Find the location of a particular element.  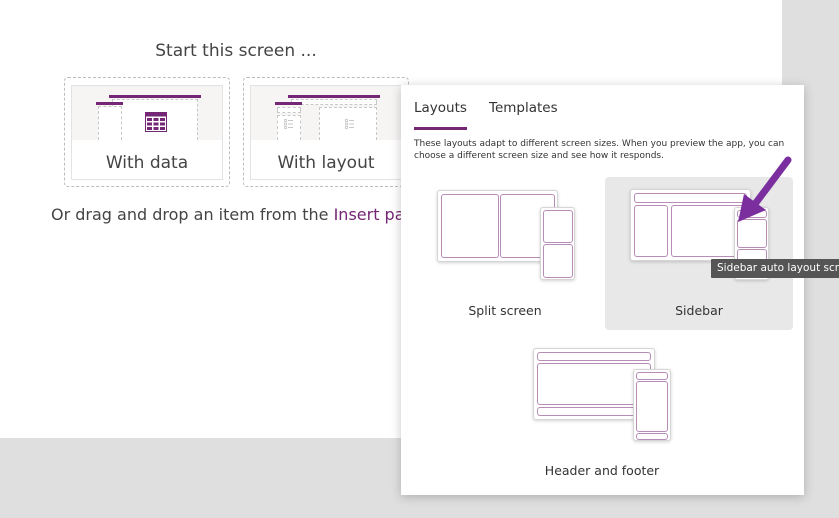

drag-drop-text: Or drag and drop an item from the is located at coordinates (192, 214).